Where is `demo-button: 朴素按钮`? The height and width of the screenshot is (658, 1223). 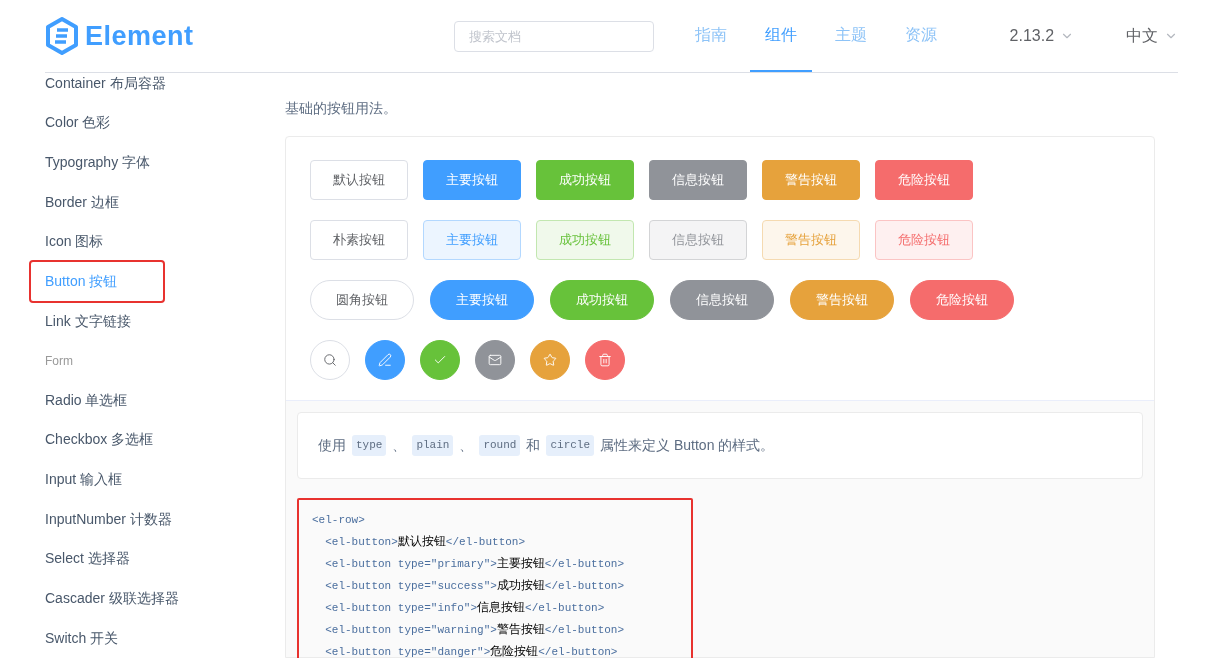 demo-button: 朴素按钮 is located at coordinates (359, 240).